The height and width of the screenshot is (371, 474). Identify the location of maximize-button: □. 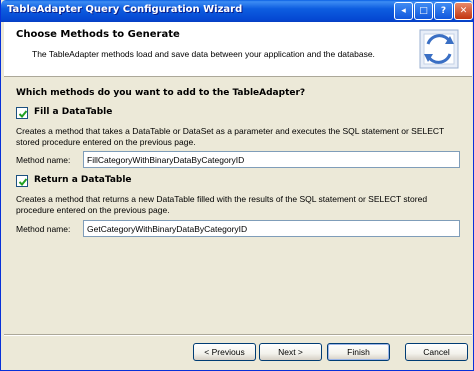
(423, 11).